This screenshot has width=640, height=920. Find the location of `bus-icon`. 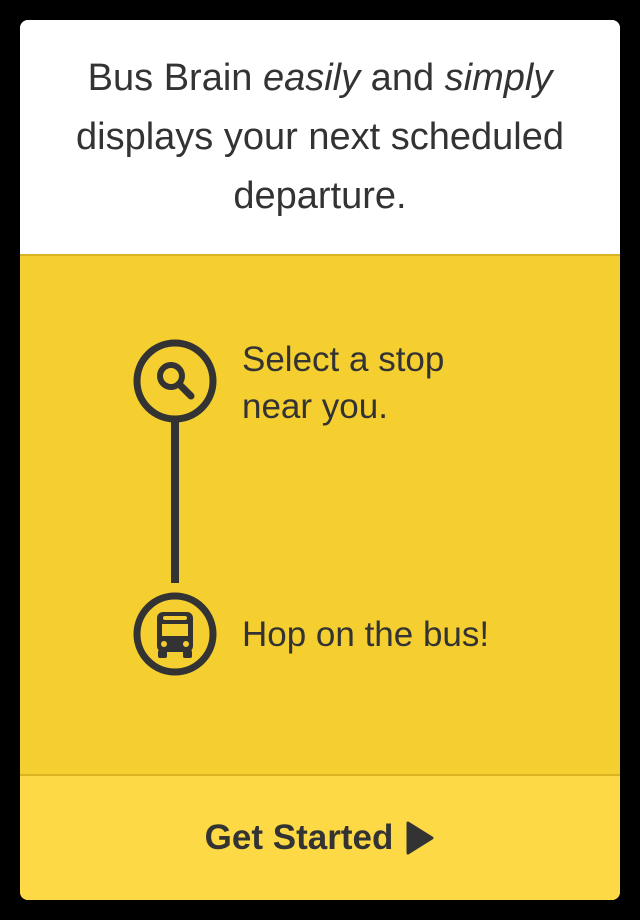

bus-icon is located at coordinates (175, 634).